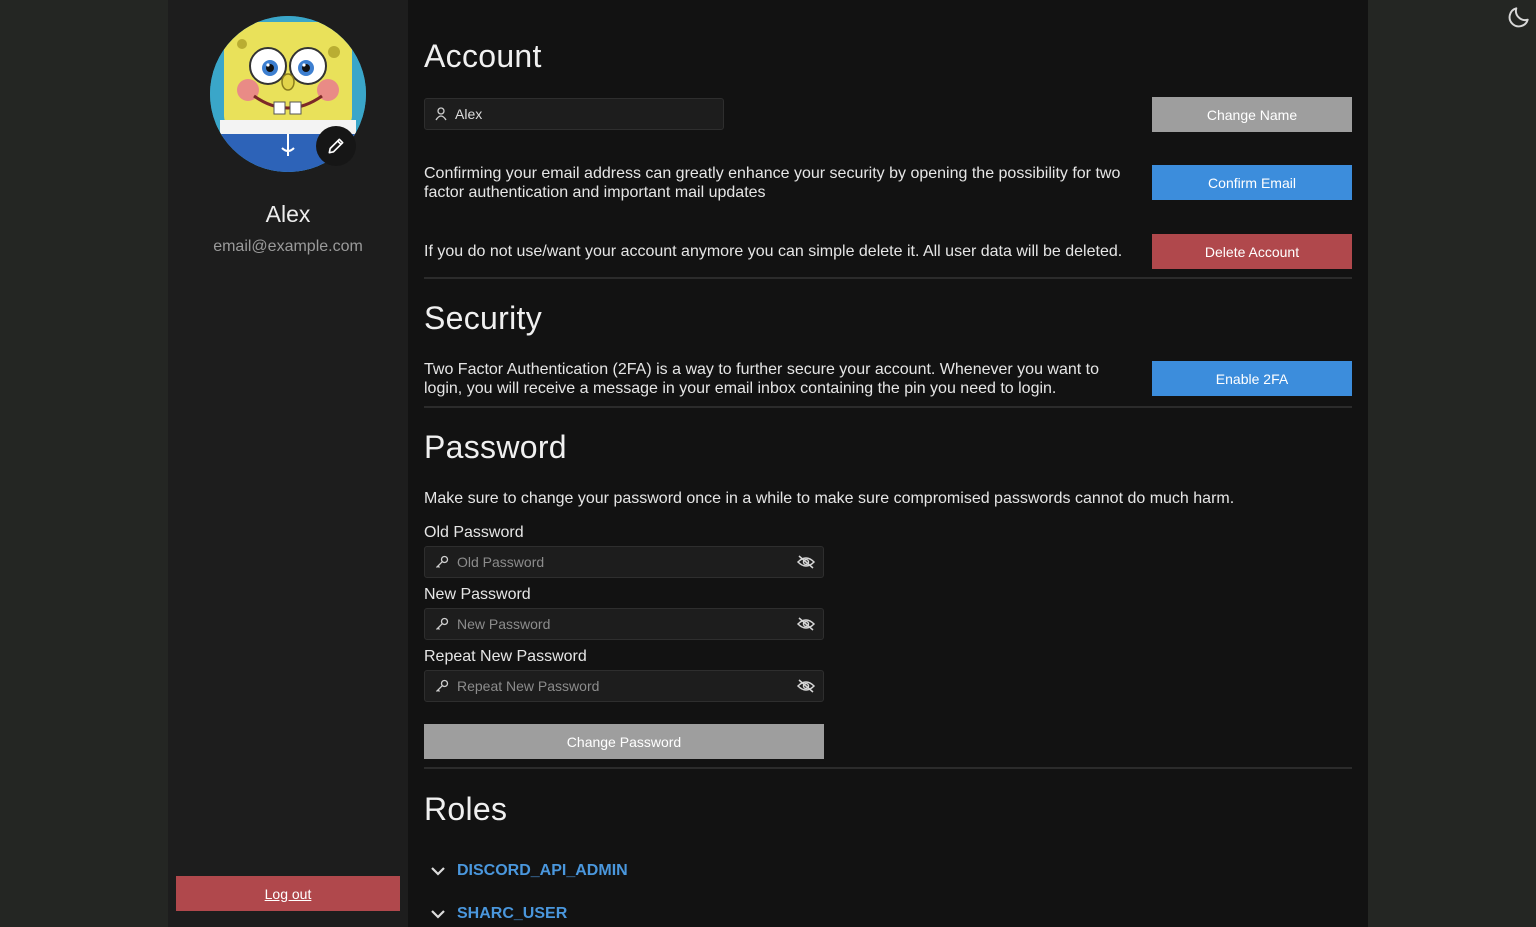 This screenshot has height=927, width=1536. What do you see at coordinates (1252, 251) in the screenshot?
I see `delete-account-button: Delete Account` at bounding box center [1252, 251].